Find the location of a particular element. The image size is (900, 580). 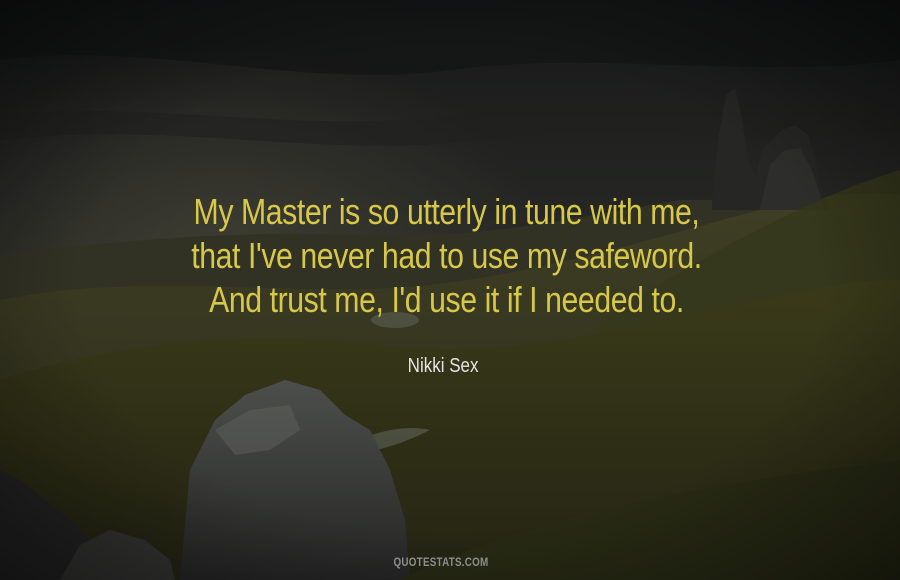

quote-line: And trust me, I'd use it if I needed to. is located at coordinates (446, 299).